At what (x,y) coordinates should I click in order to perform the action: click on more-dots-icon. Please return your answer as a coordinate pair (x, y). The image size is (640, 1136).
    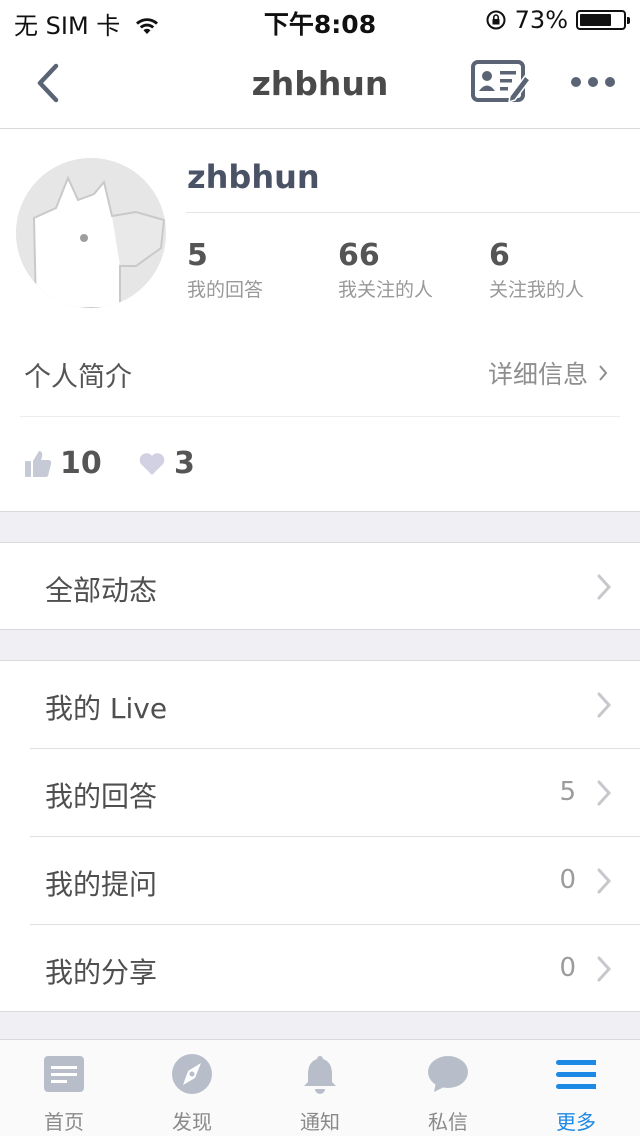
    Looking at the image, I should click on (593, 82).